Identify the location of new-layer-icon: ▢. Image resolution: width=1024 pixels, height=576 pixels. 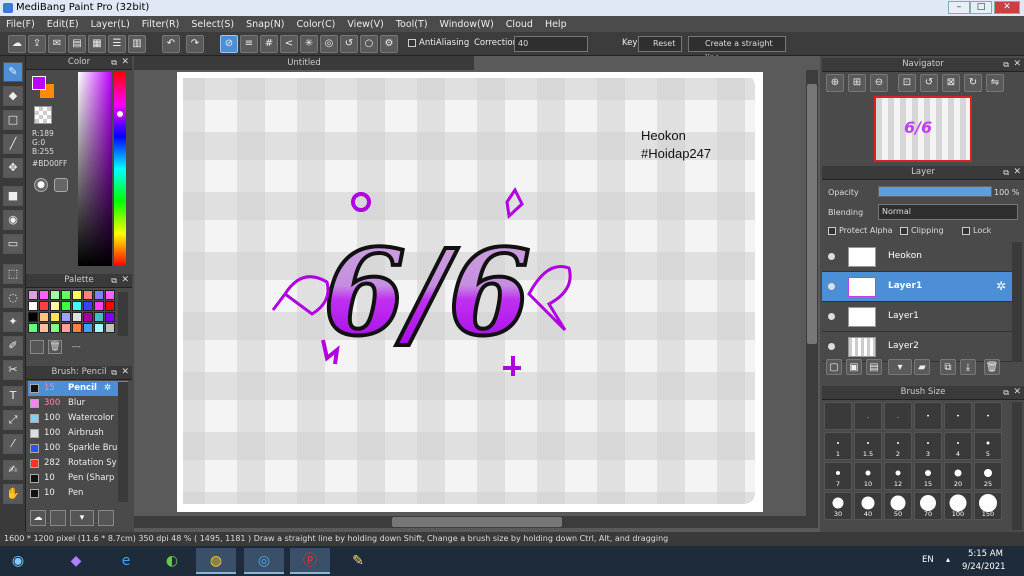
(834, 367).